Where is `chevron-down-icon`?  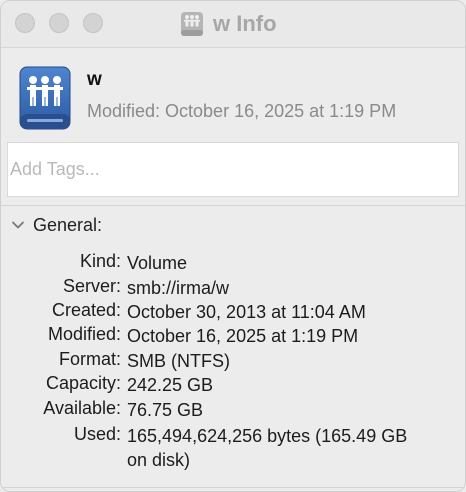 chevron-down-icon is located at coordinates (18, 225).